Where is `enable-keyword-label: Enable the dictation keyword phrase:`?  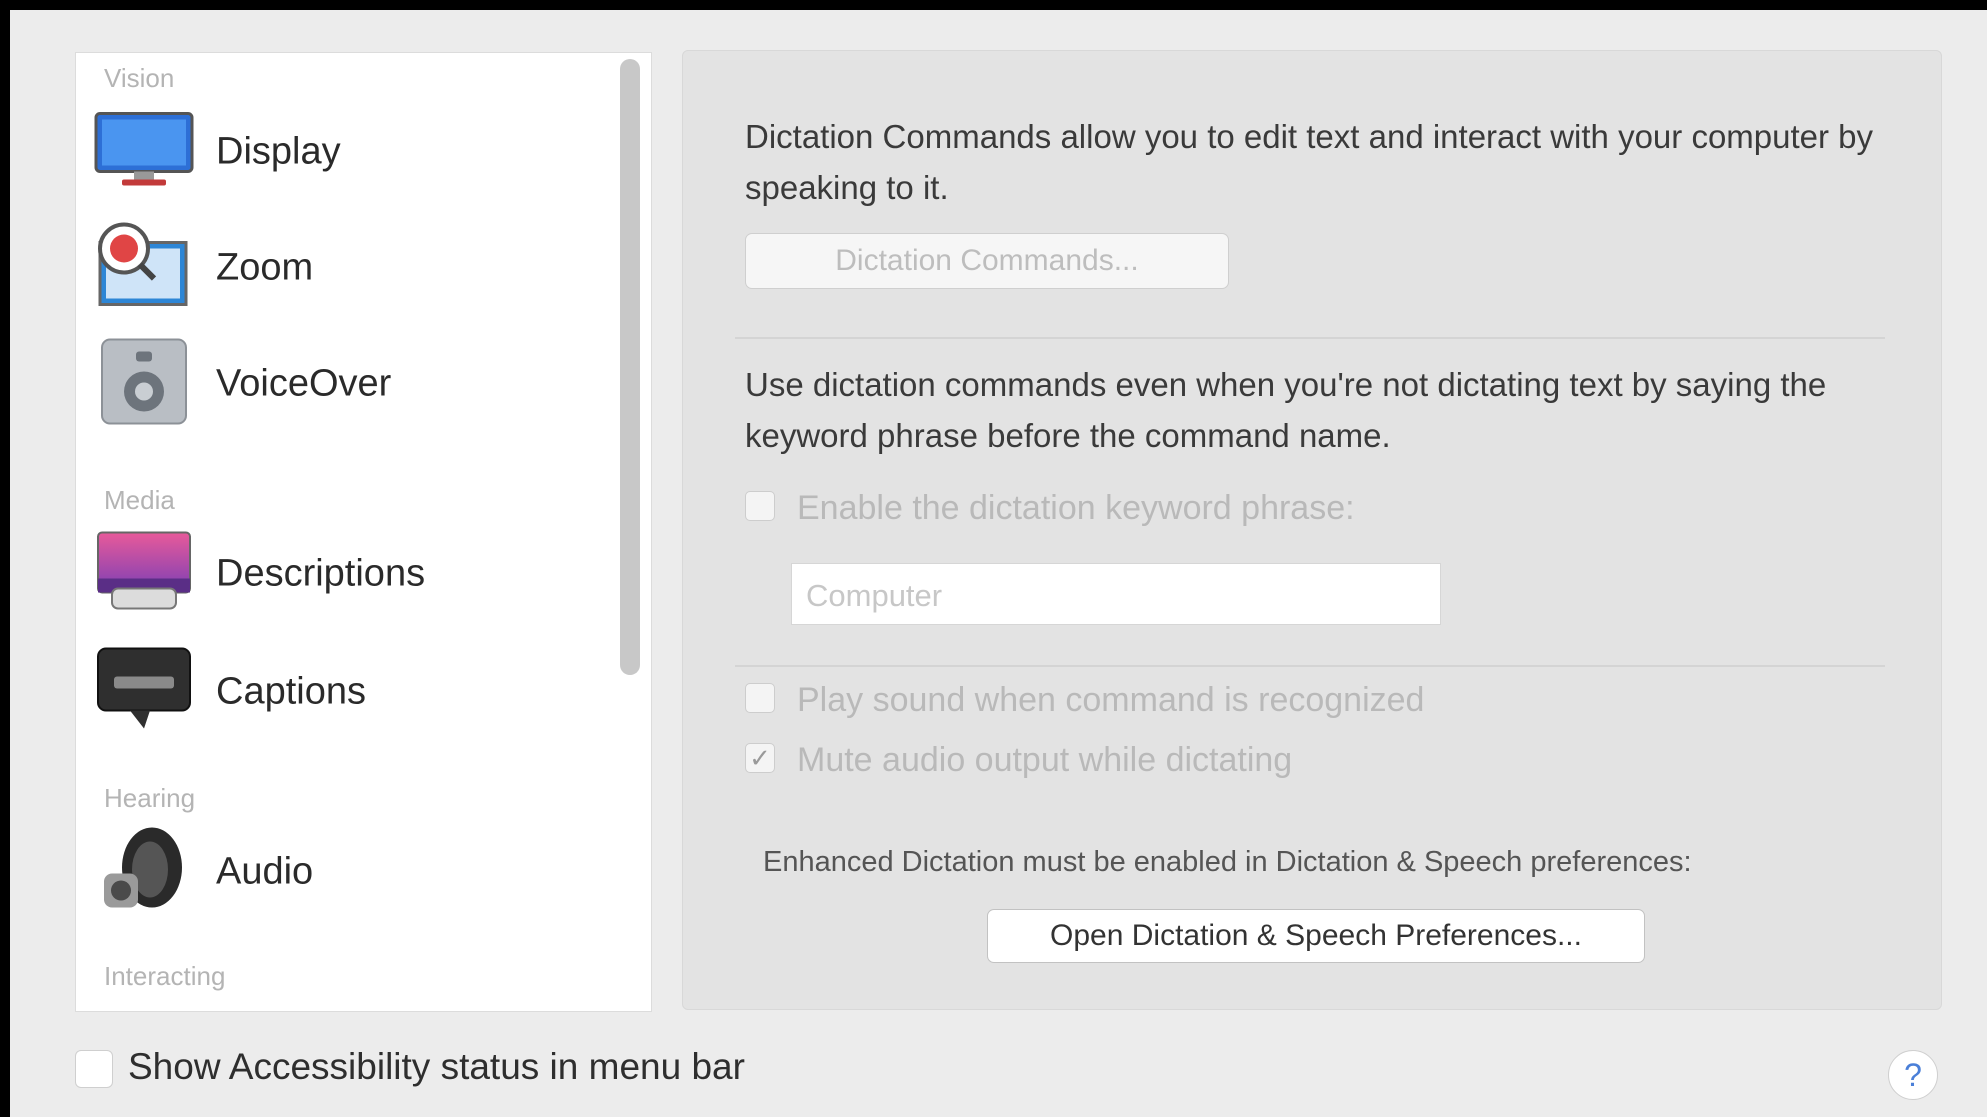
enable-keyword-label: Enable the dictation keyword phrase: is located at coordinates (1076, 508).